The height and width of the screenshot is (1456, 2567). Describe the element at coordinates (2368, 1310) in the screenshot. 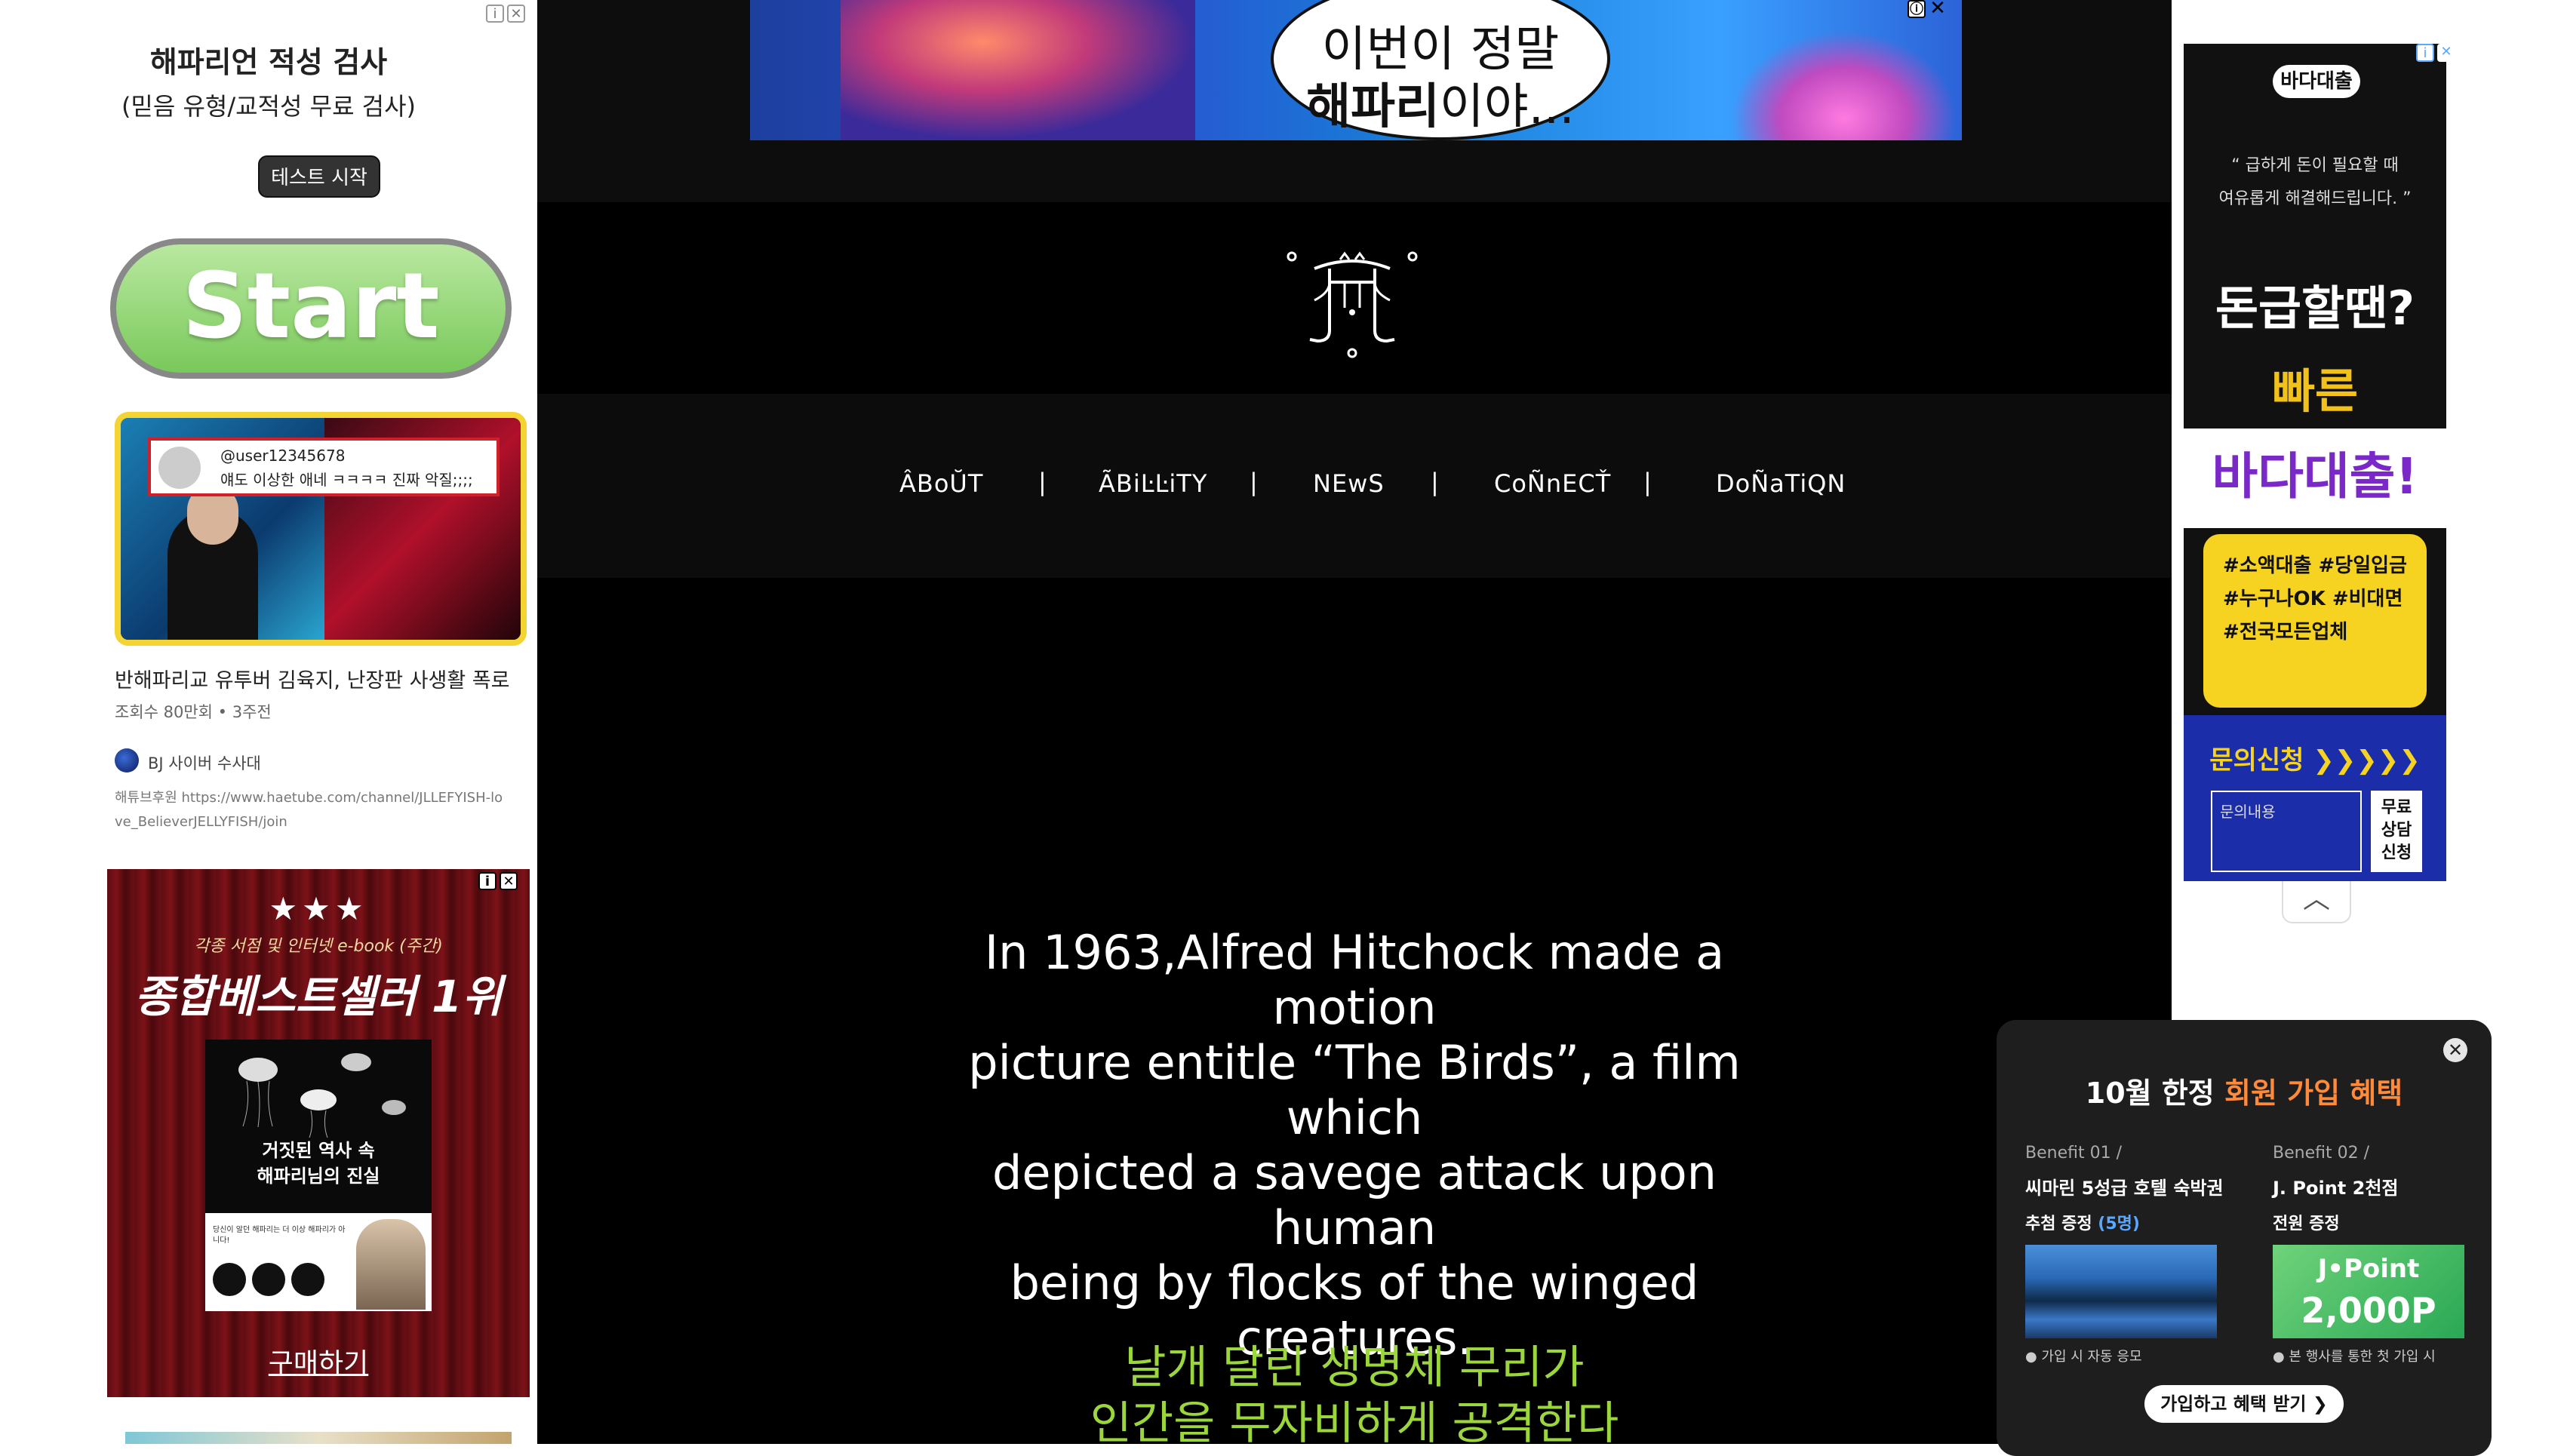

I see `point-card-amount: 2,000P` at that location.